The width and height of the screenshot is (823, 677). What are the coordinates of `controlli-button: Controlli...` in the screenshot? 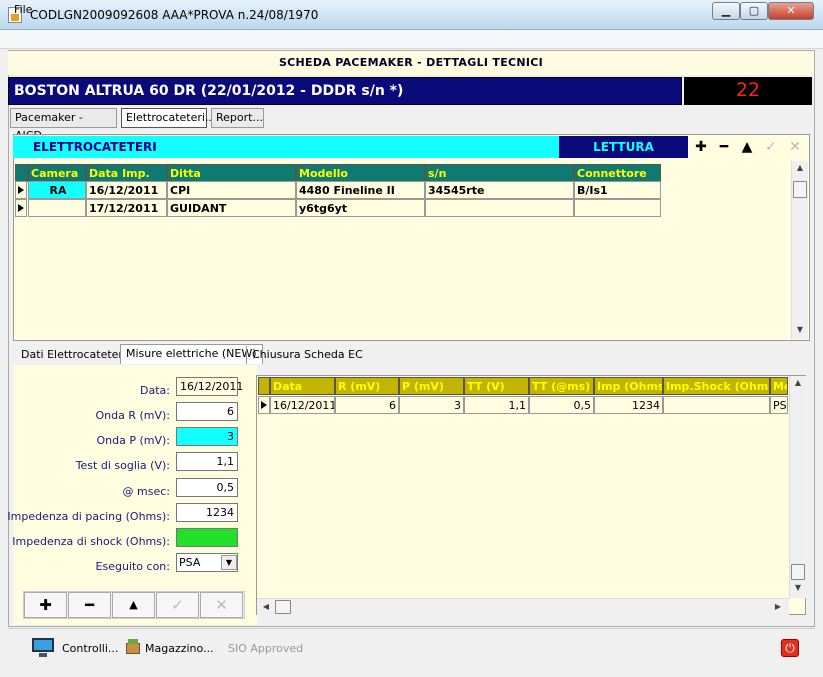 It's located at (90, 649).